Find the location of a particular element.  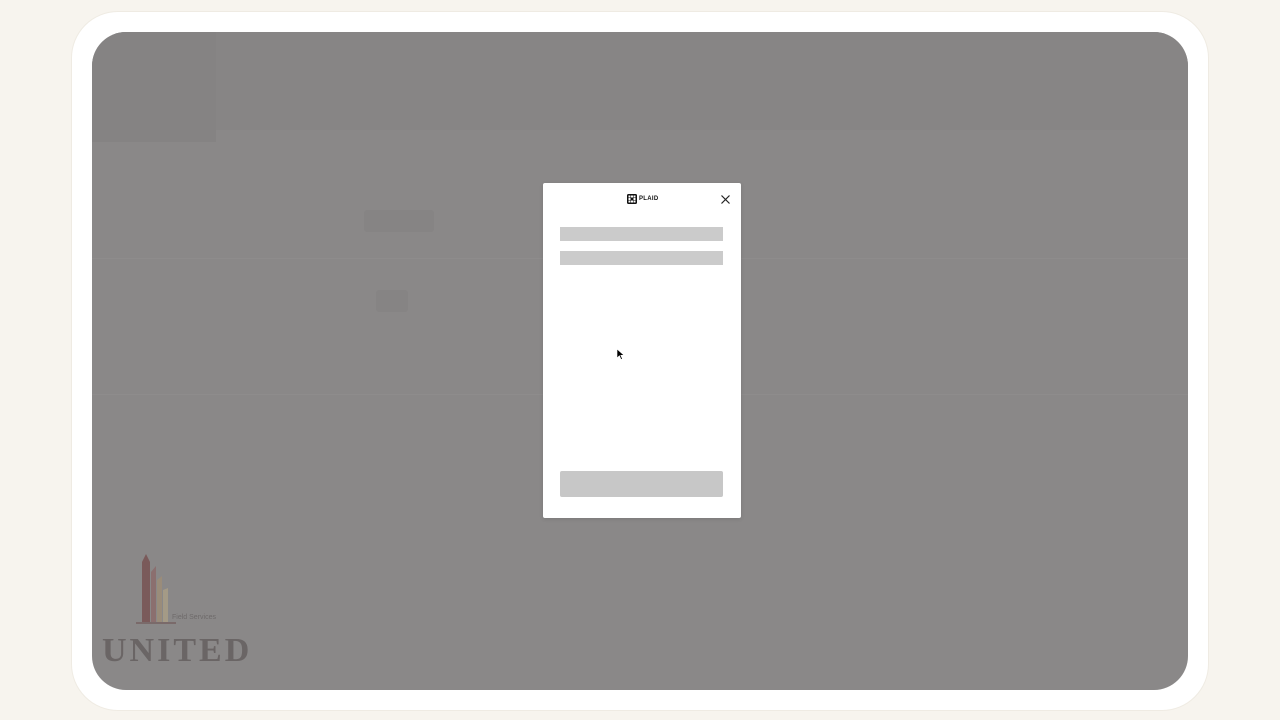

logo-wordmark: UNITED is located at coordinates (177, 650).